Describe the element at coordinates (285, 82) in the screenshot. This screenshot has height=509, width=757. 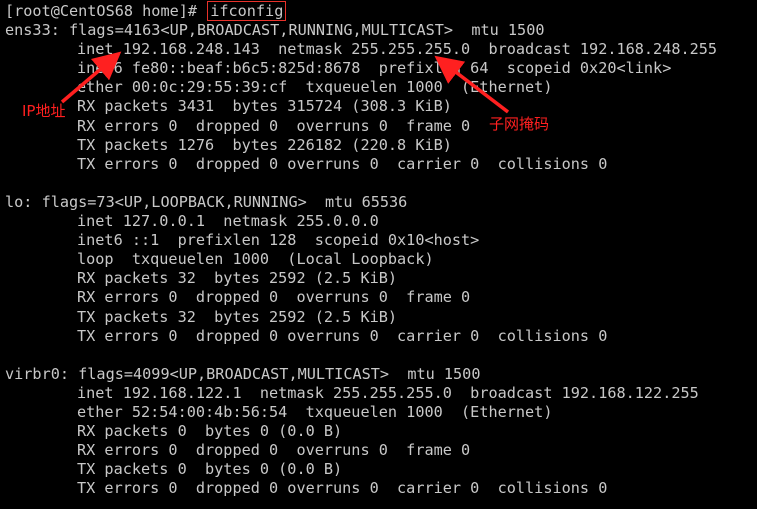
I see `annotation-arrows` at that location.